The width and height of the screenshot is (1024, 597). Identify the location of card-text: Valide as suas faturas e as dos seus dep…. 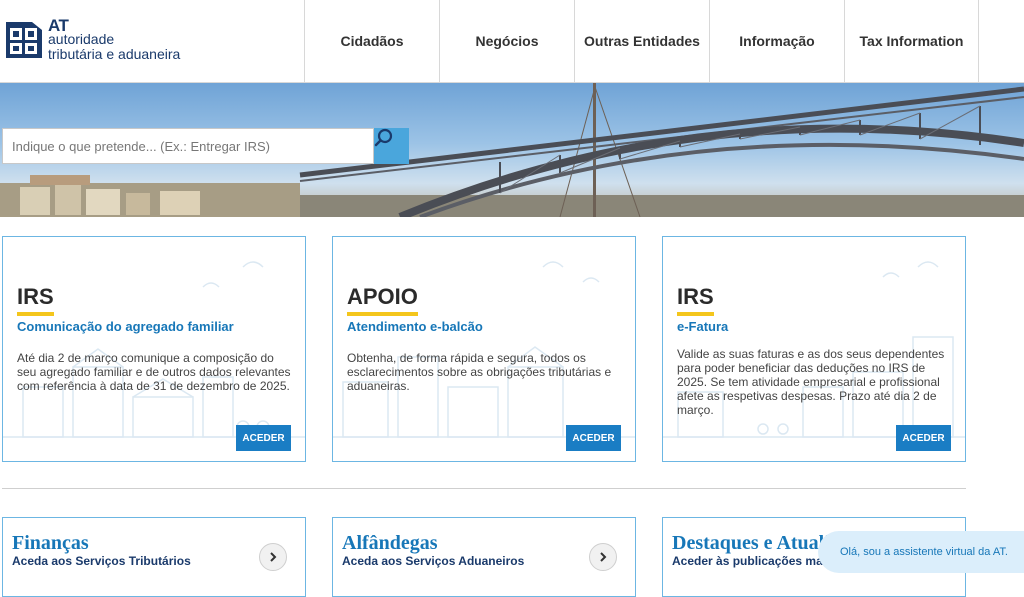
(811, 382).